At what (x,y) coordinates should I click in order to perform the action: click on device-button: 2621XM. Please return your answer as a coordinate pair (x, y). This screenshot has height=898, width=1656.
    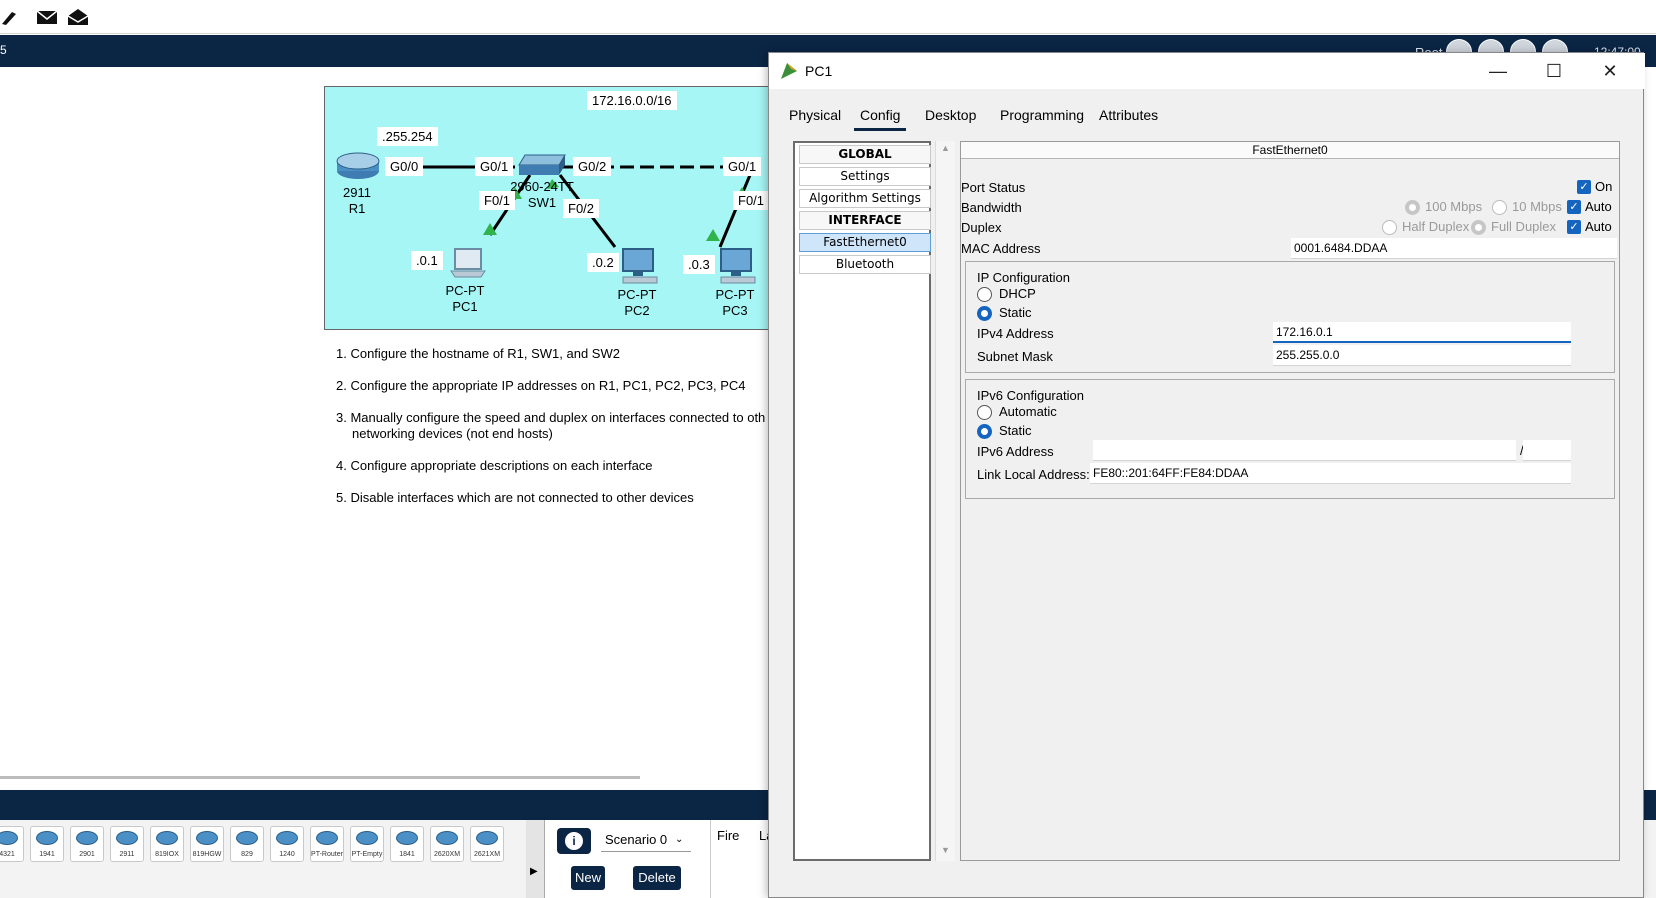
    Looking at the image, I should click on (487, 844).